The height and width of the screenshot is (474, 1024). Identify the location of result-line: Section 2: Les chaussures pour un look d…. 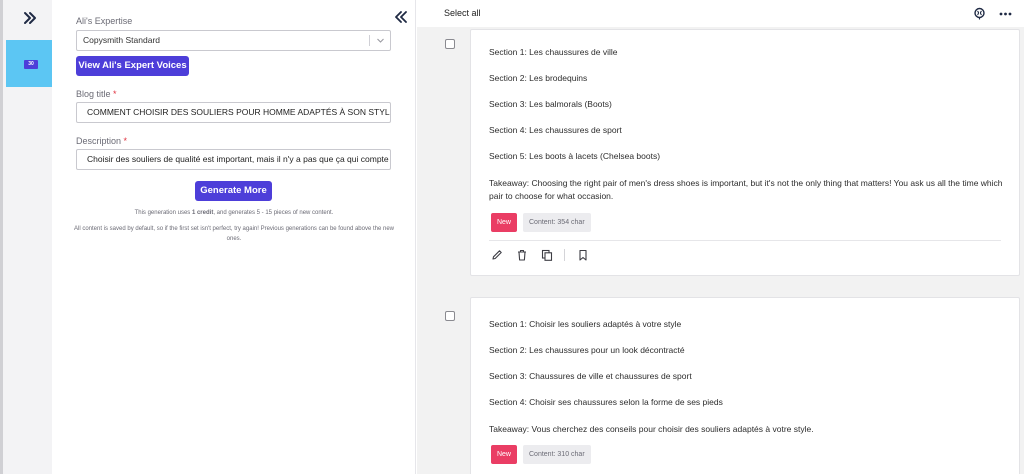
(587, 350).